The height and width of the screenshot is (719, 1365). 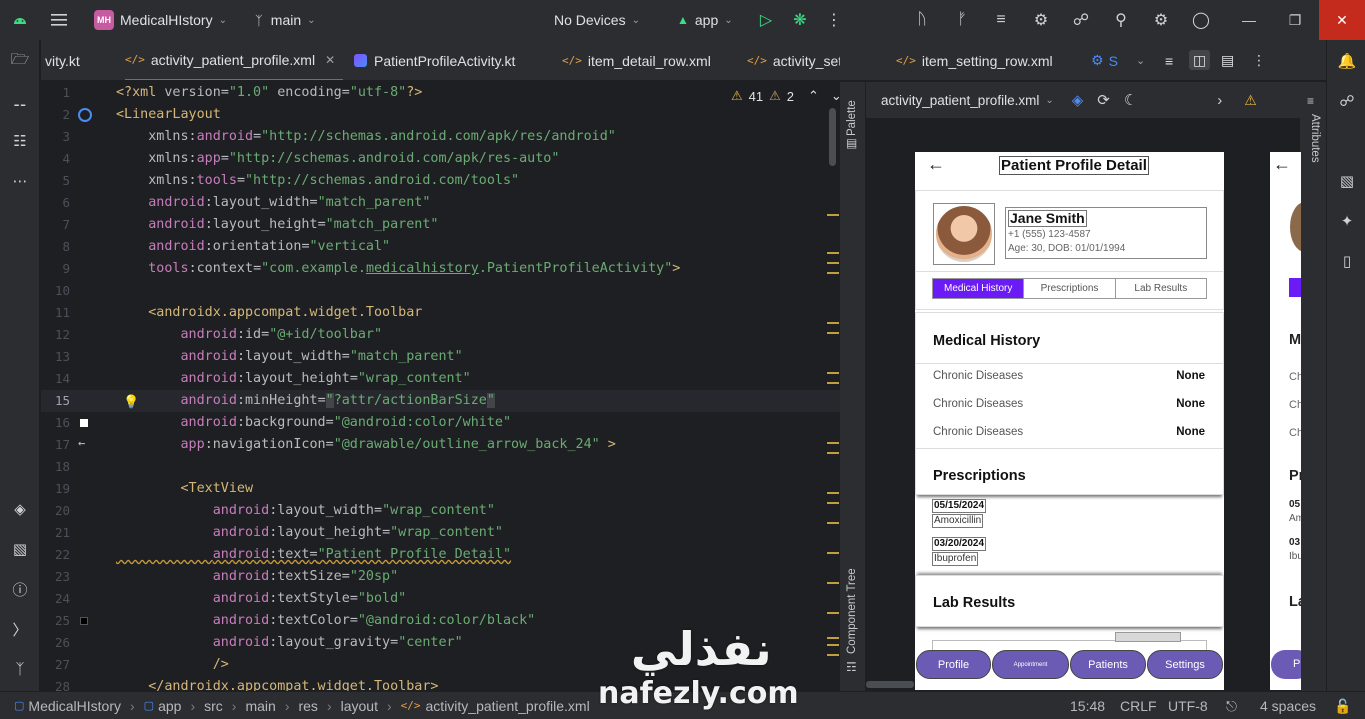 What do you see at coordinates (260, 706) in the screenshot?
I see `breadcrumb-item: main` at bounding box center [260, 706].